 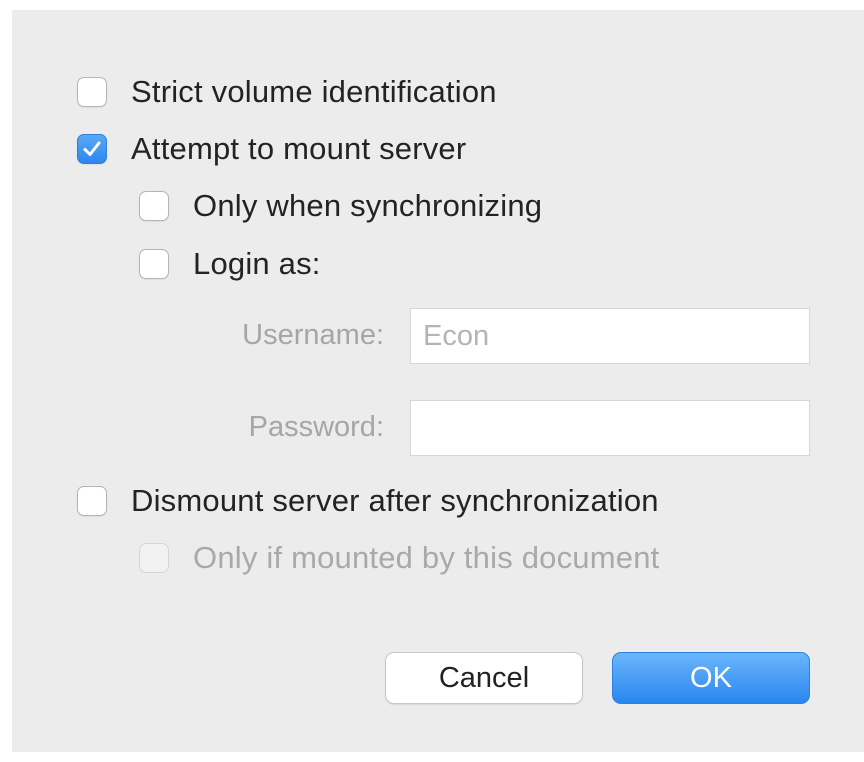 What do you see at coordinates (610, 336) in the screenshot?
I see `username-field: Econ` at bounding box center [610, 336].